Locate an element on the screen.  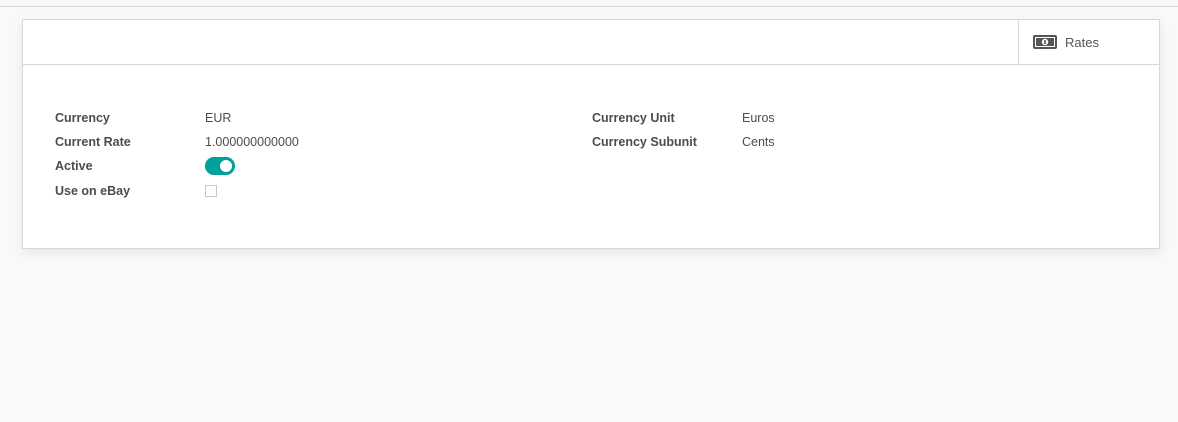
rates-button: Rates is located at coordinates (1088, 42).